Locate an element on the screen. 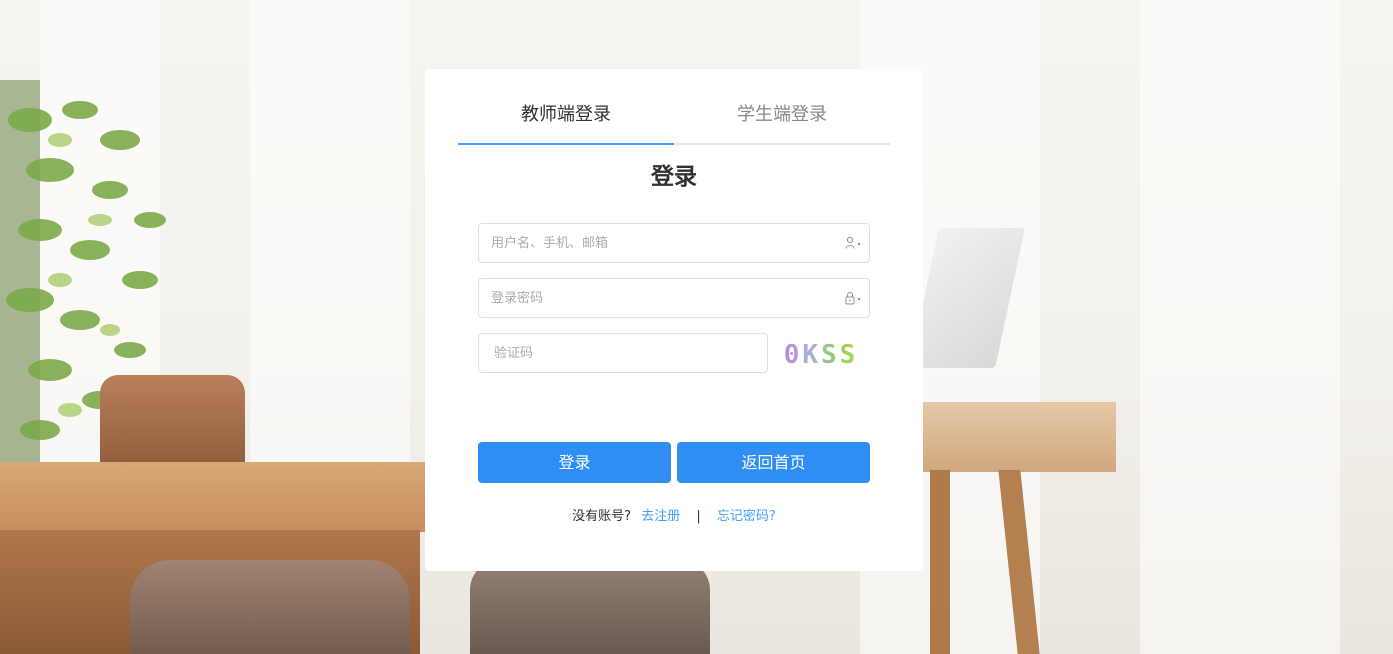  form-title: 登录 is located at coordinates (674, 177).